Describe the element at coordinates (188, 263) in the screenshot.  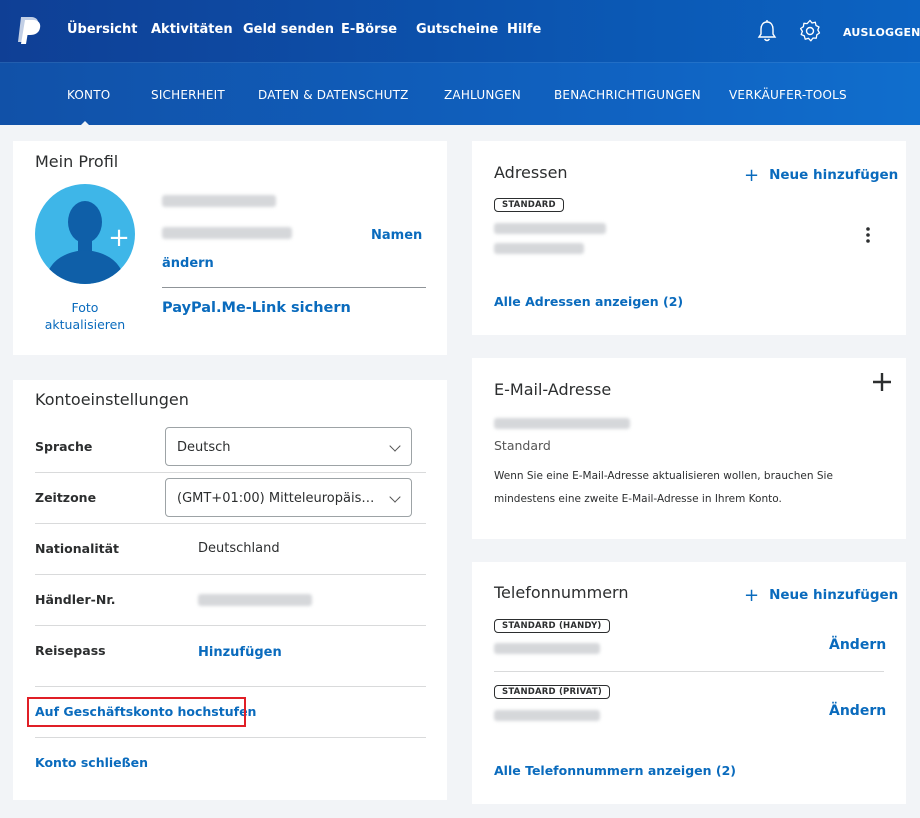
I see `change-name-link-cont: ändern` at that location.